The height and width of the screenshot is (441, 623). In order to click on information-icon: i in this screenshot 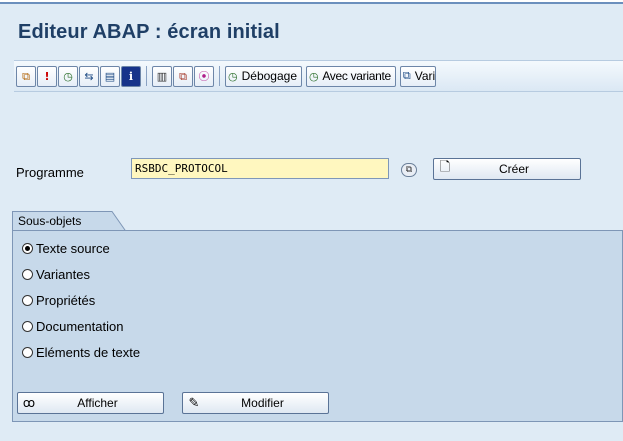, I will do `click(131, 76)`.